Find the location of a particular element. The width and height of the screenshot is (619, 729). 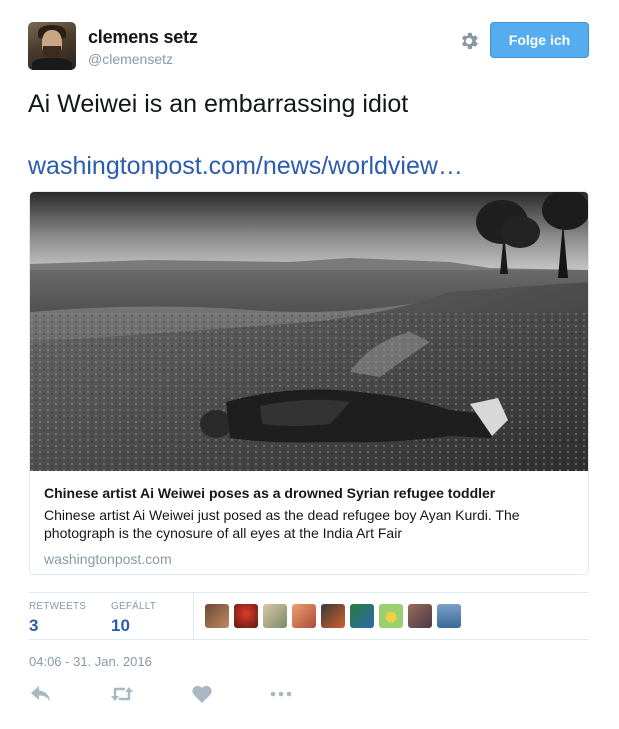

stats-bottom-divider is located at coordinates (309, 639).